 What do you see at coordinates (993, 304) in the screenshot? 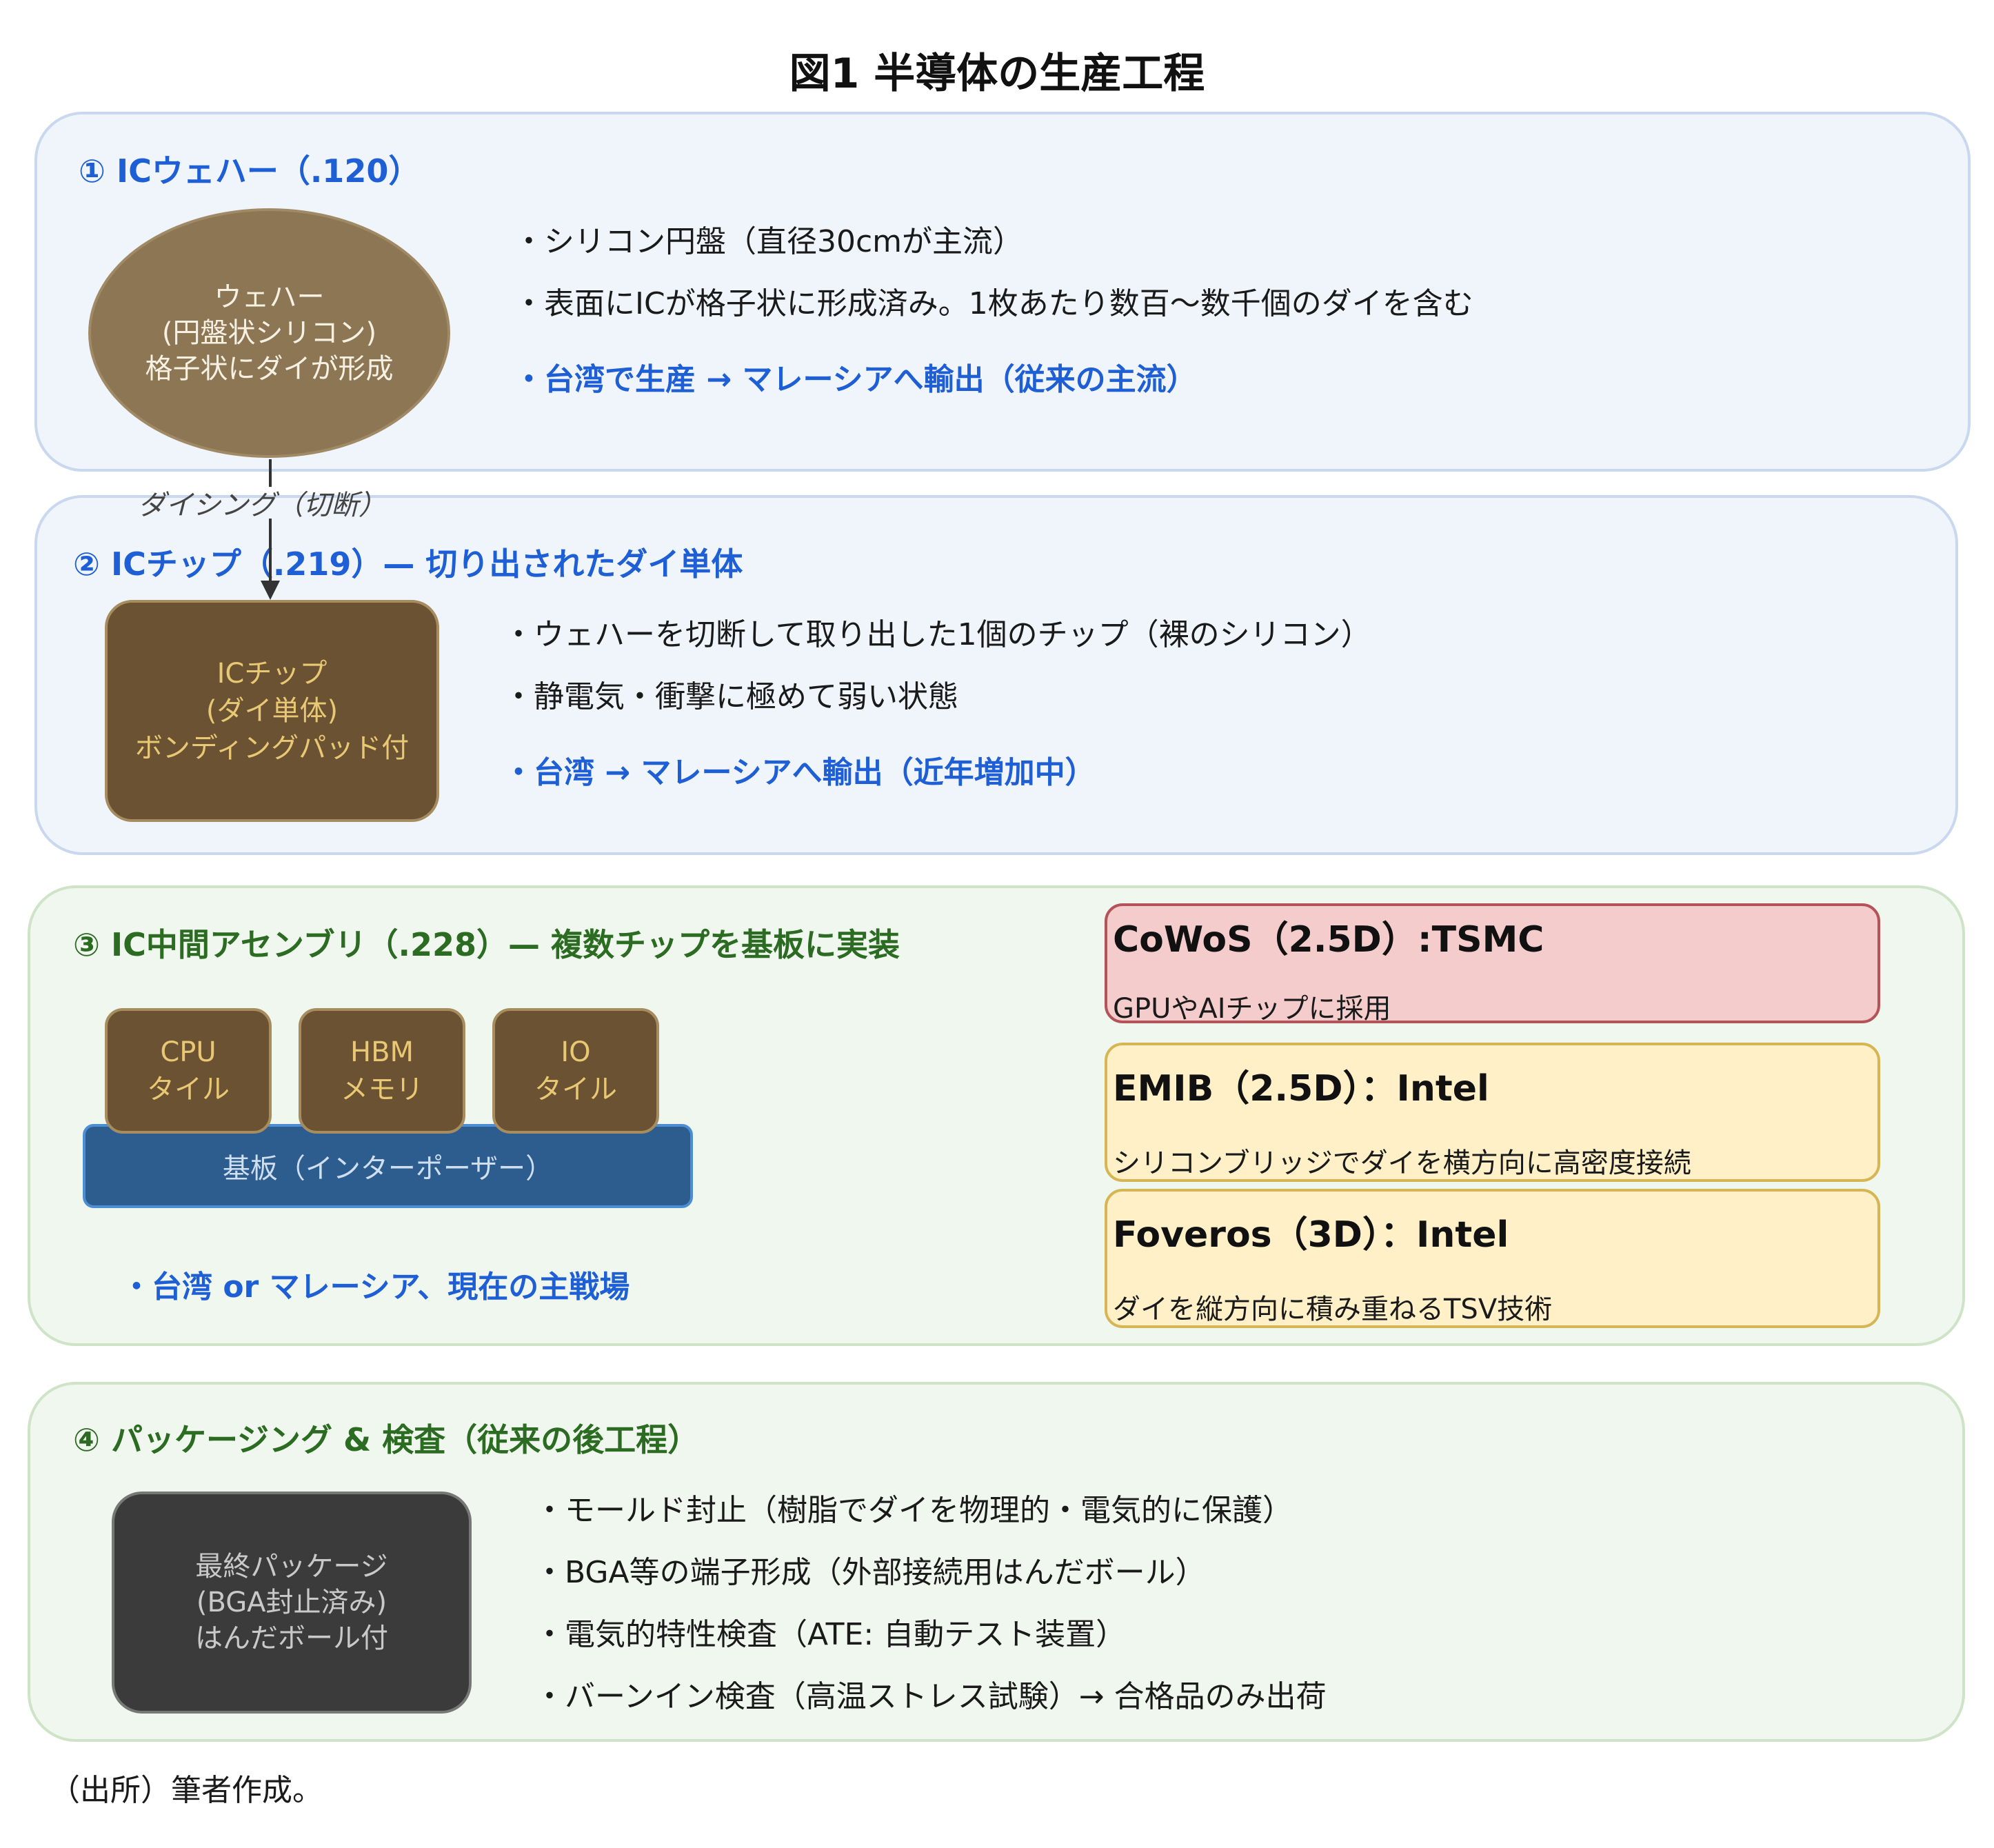
I see `stage1-bullet: ・表面にICが格子状に形成済み。1枚あたり数百〜数千個のダイを含む` at bounding box center [993, 304].